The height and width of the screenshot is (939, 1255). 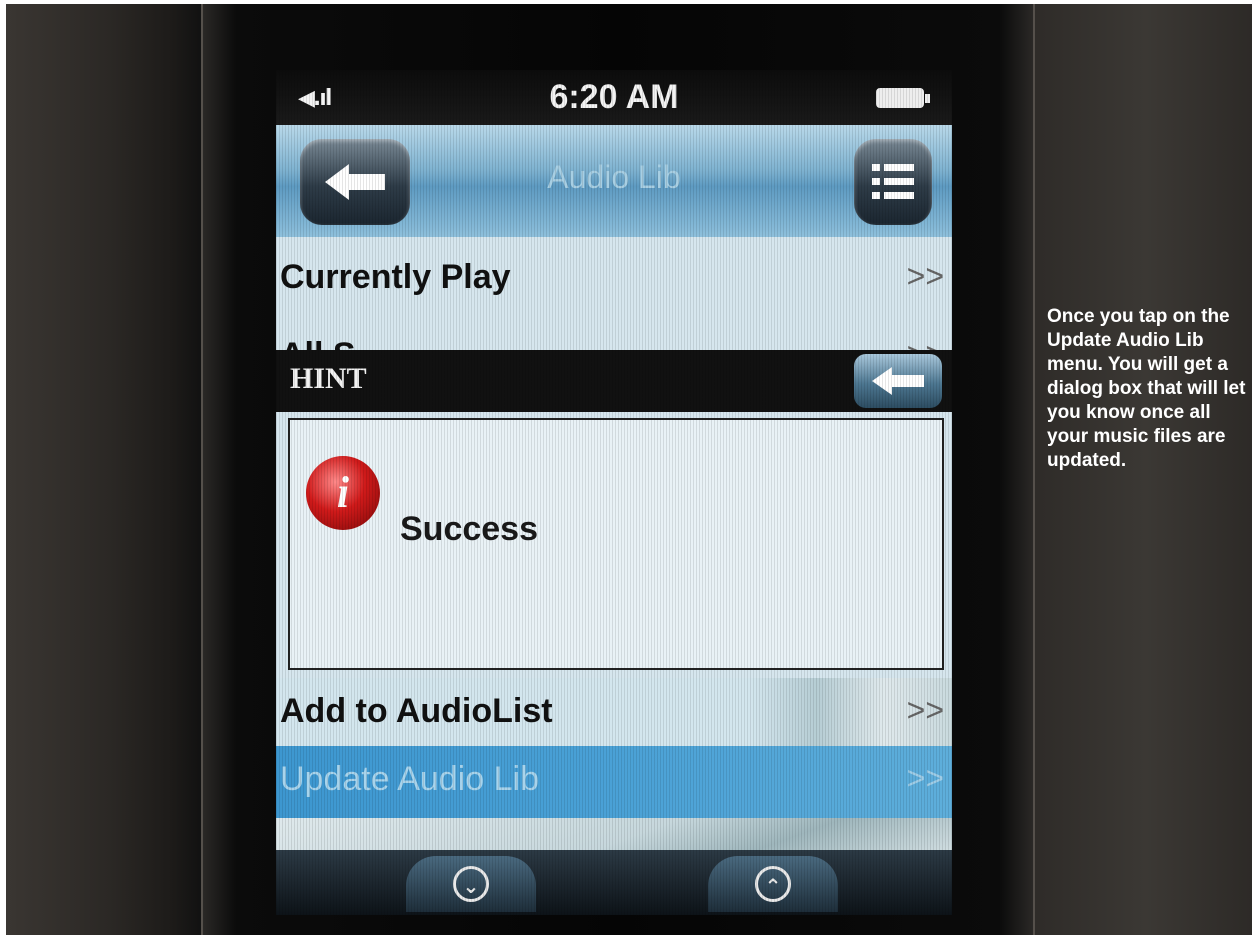 I want to click on info-icon: i, so click(x=343, y=493).